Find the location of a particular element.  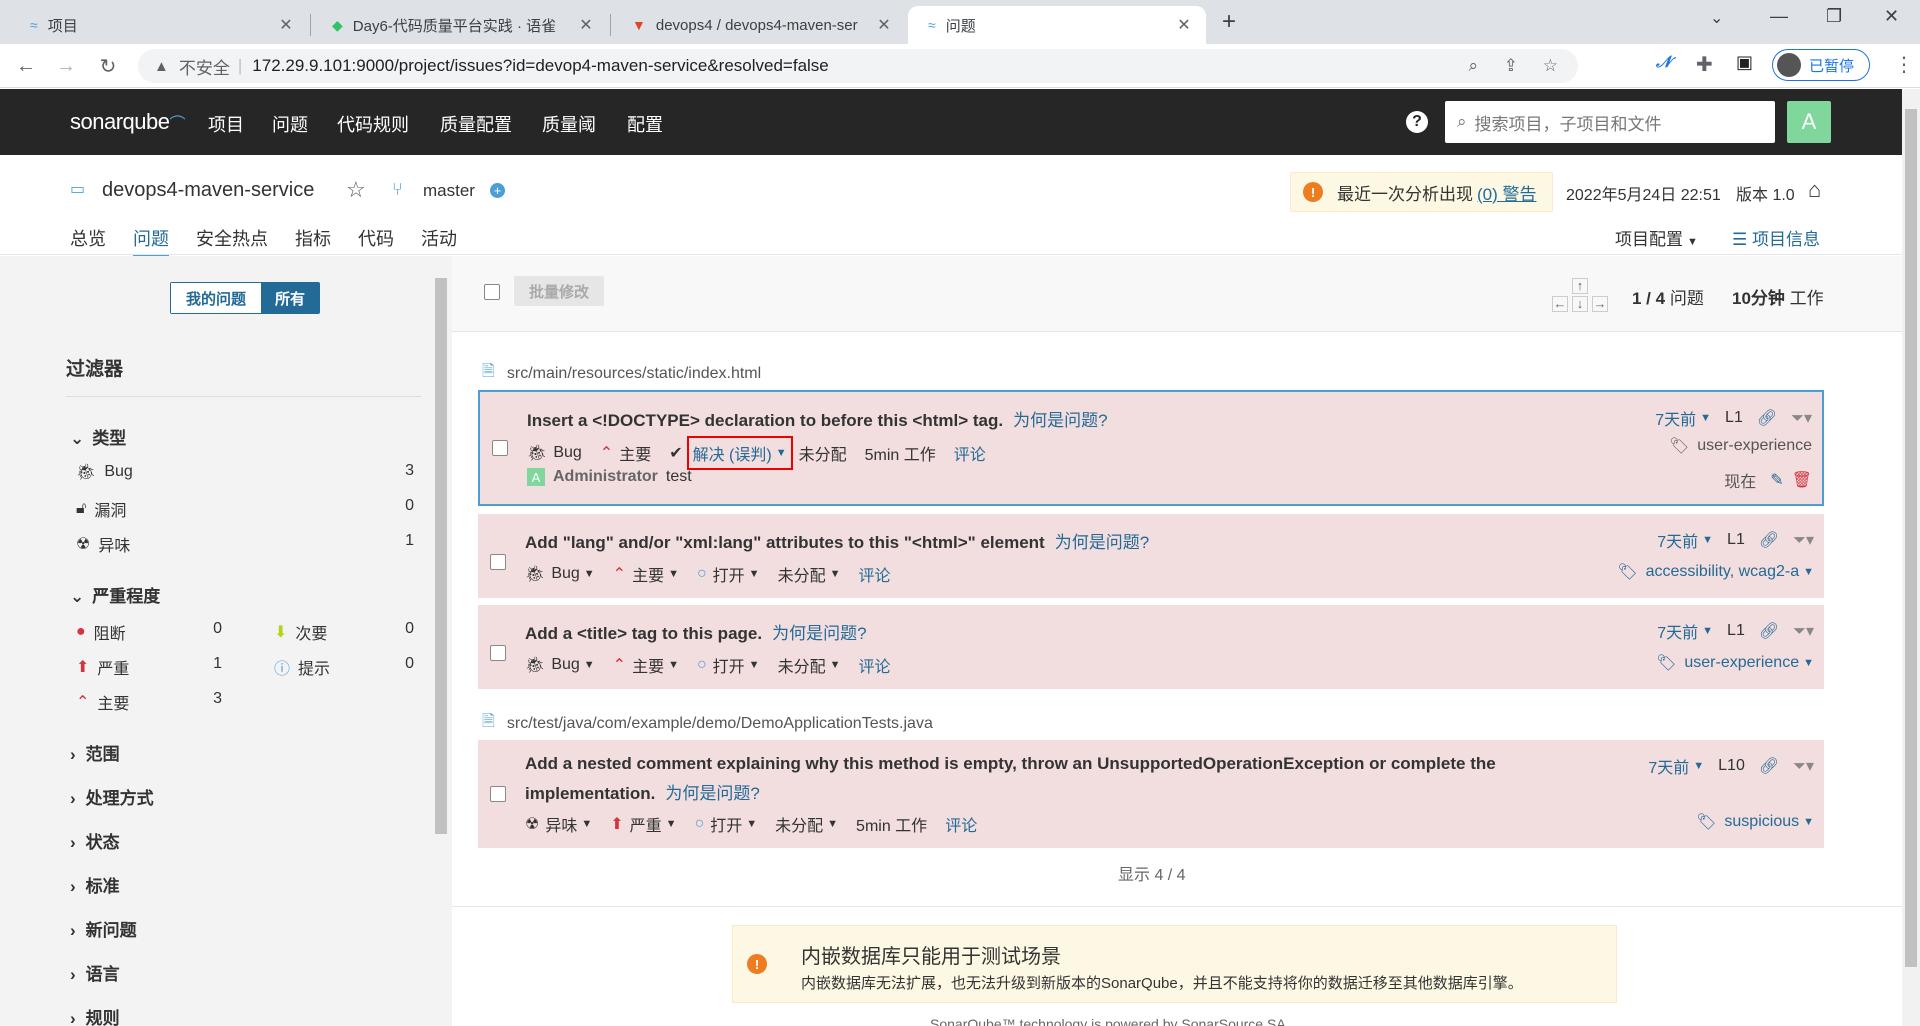

share-icon: ⇪ is located at coordinates (1511, 66).